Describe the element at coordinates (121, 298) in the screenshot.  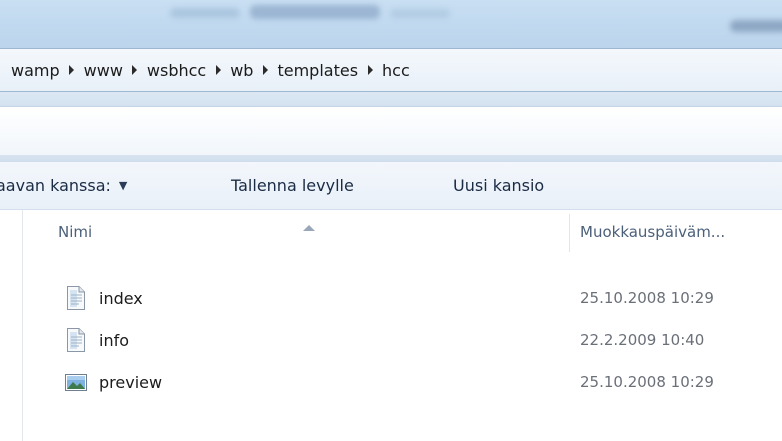
I see `file-name: index` at that location.